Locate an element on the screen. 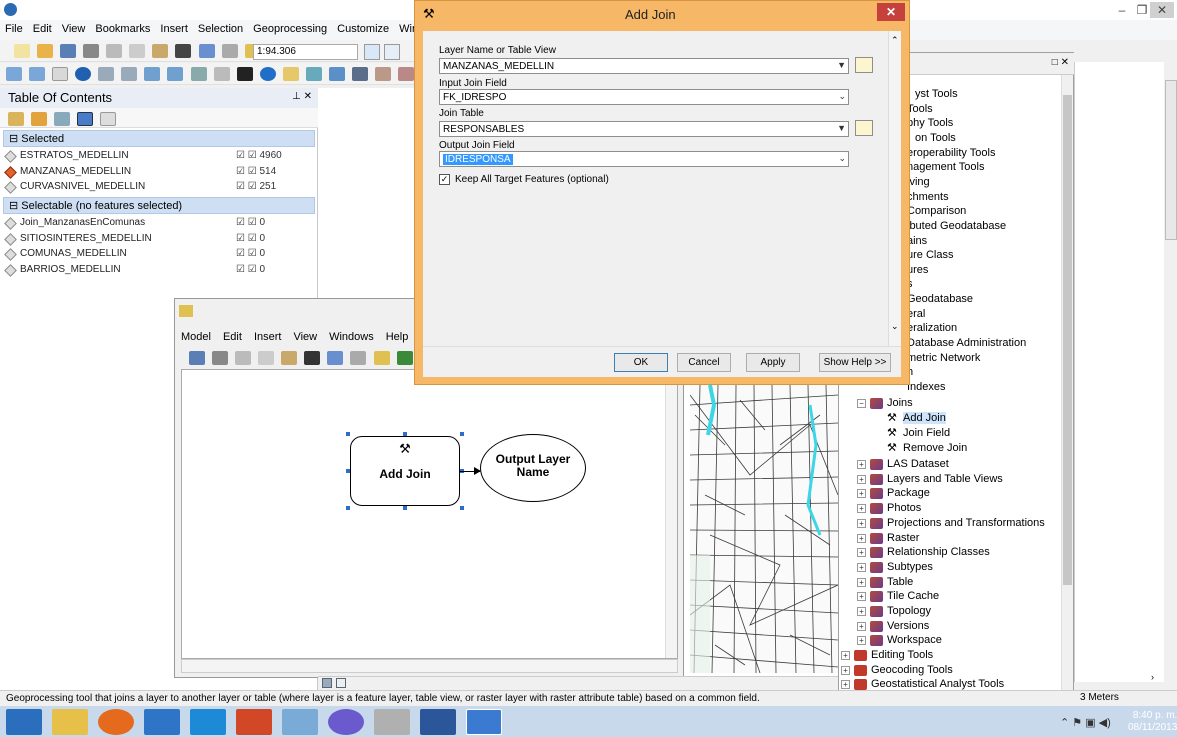  cancel-button: Cancel is located at coordinates (704, 362).